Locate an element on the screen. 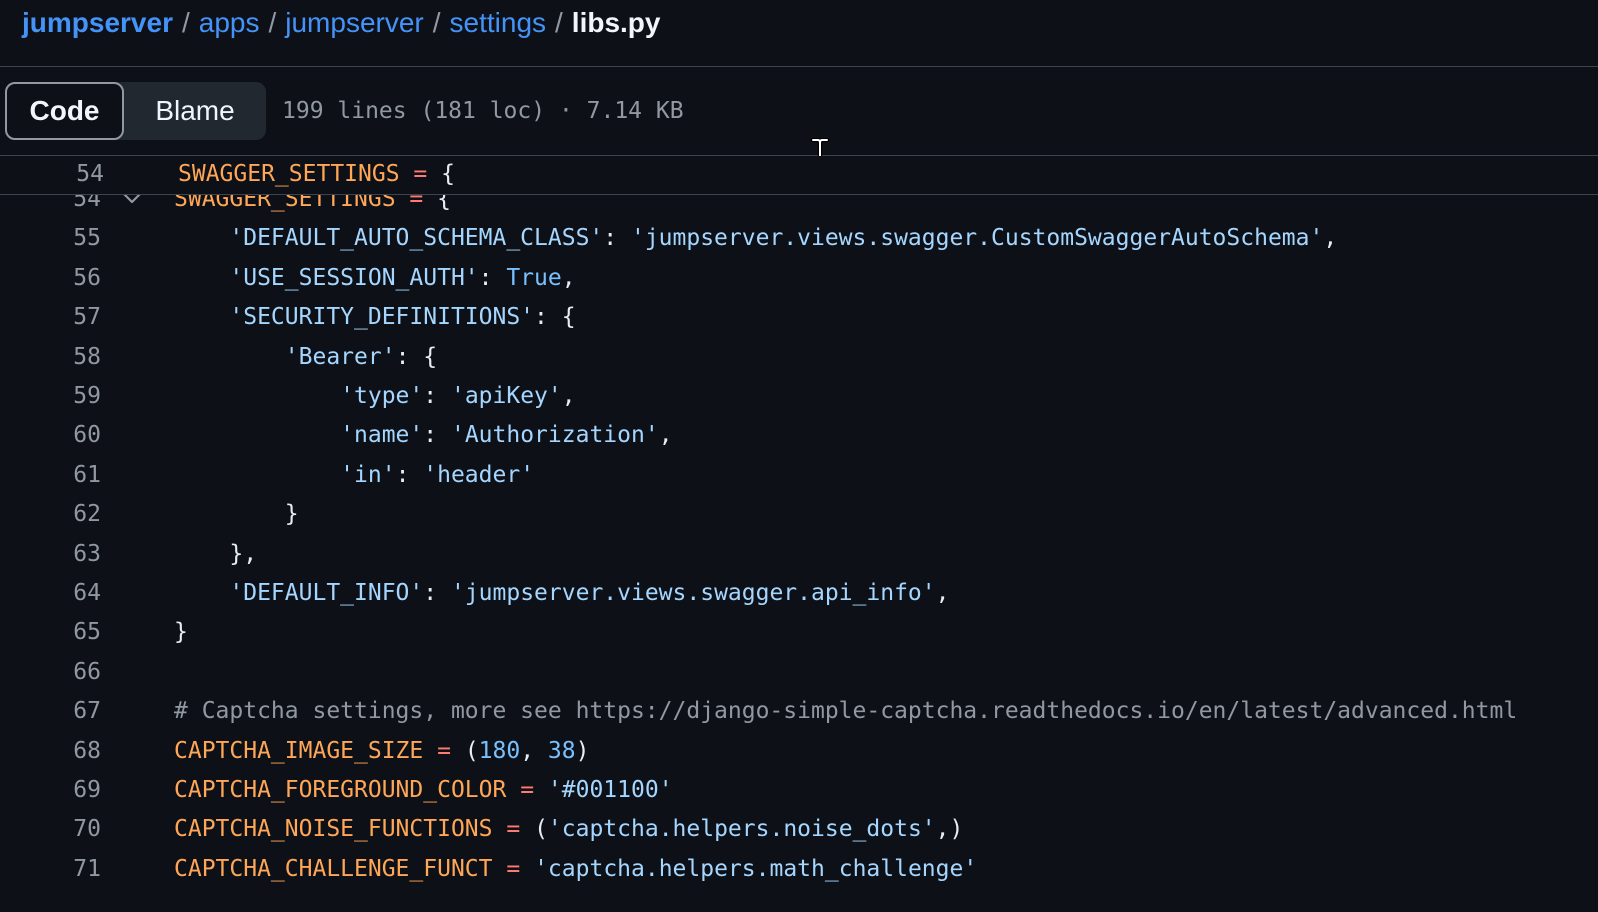  breadcrumb-link-jumpserver: jumpserver is located at coordinates (354, 23).